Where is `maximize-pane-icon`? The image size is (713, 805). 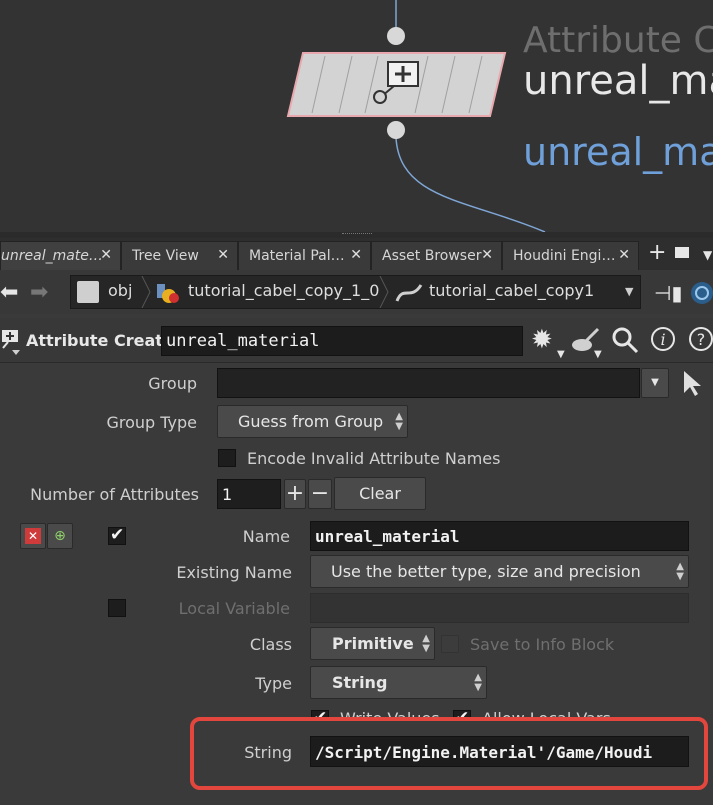
maximize-pane-icon is located at coordinates (682, 252).